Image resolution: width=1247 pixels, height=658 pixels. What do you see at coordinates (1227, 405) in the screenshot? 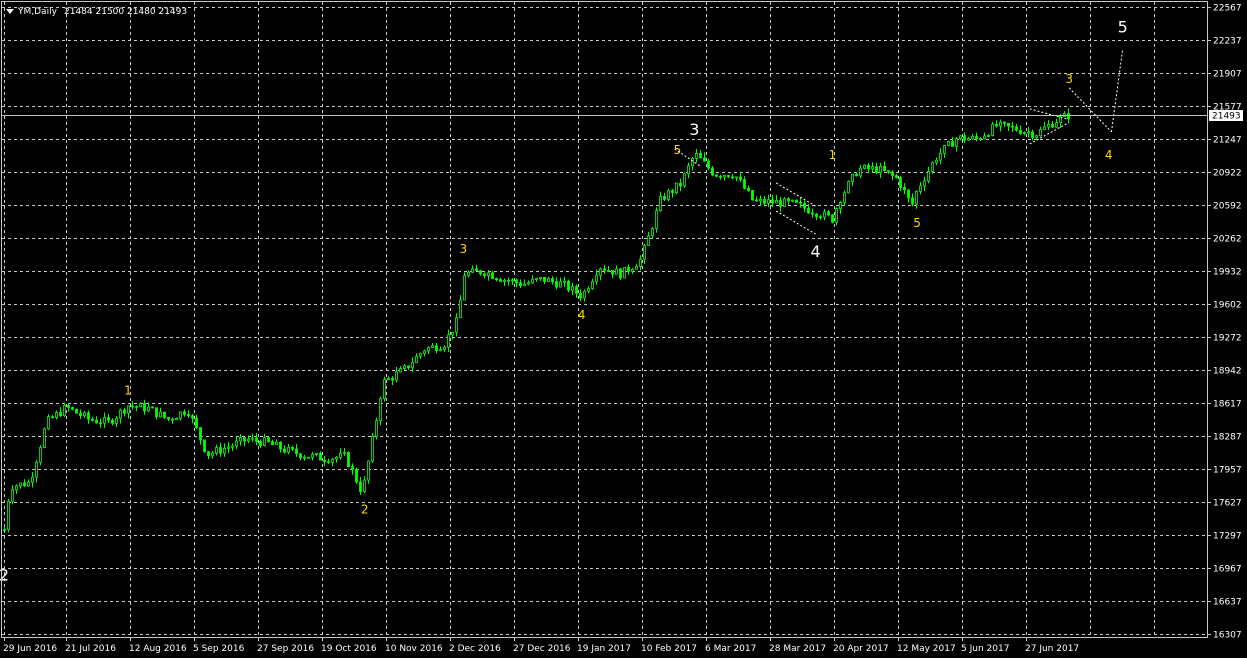
I see `y-tick-label: 18617` at bounding box center [1227, 405].